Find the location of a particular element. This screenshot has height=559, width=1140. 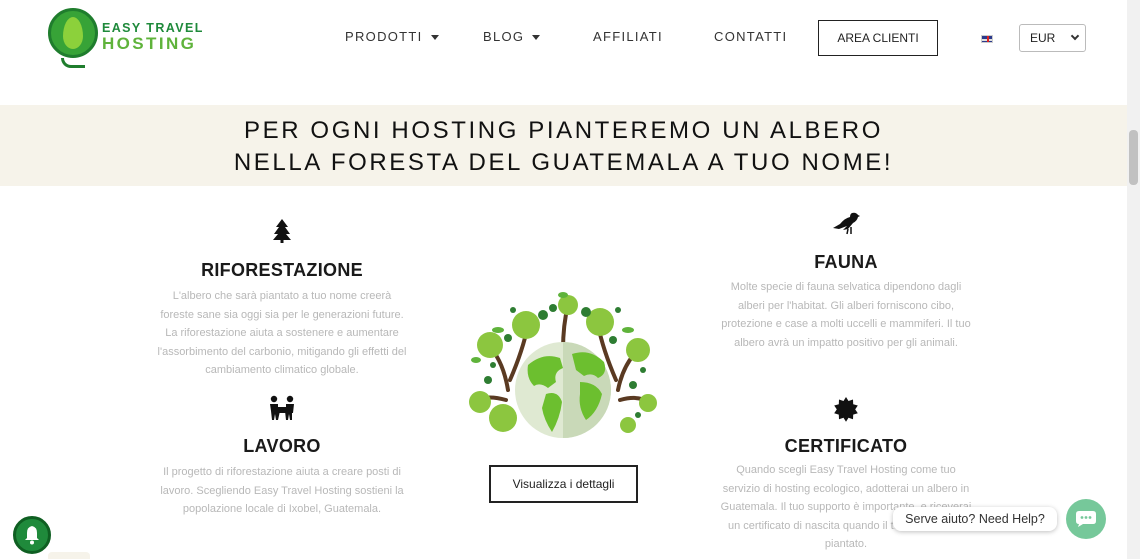

chevron-down-icon is located at coordinates (1075, 36).